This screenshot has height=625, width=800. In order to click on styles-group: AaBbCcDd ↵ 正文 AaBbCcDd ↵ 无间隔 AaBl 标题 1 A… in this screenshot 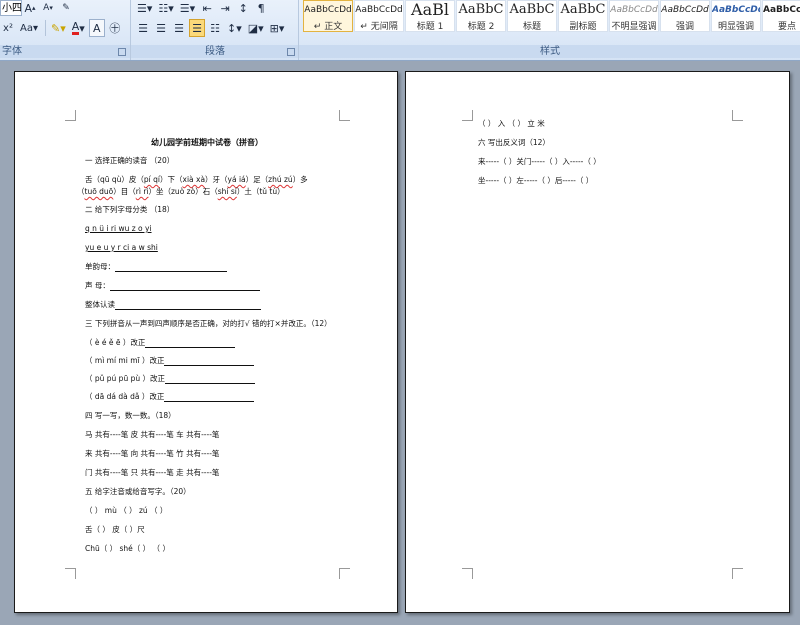, I will do `click(549, 30)`.